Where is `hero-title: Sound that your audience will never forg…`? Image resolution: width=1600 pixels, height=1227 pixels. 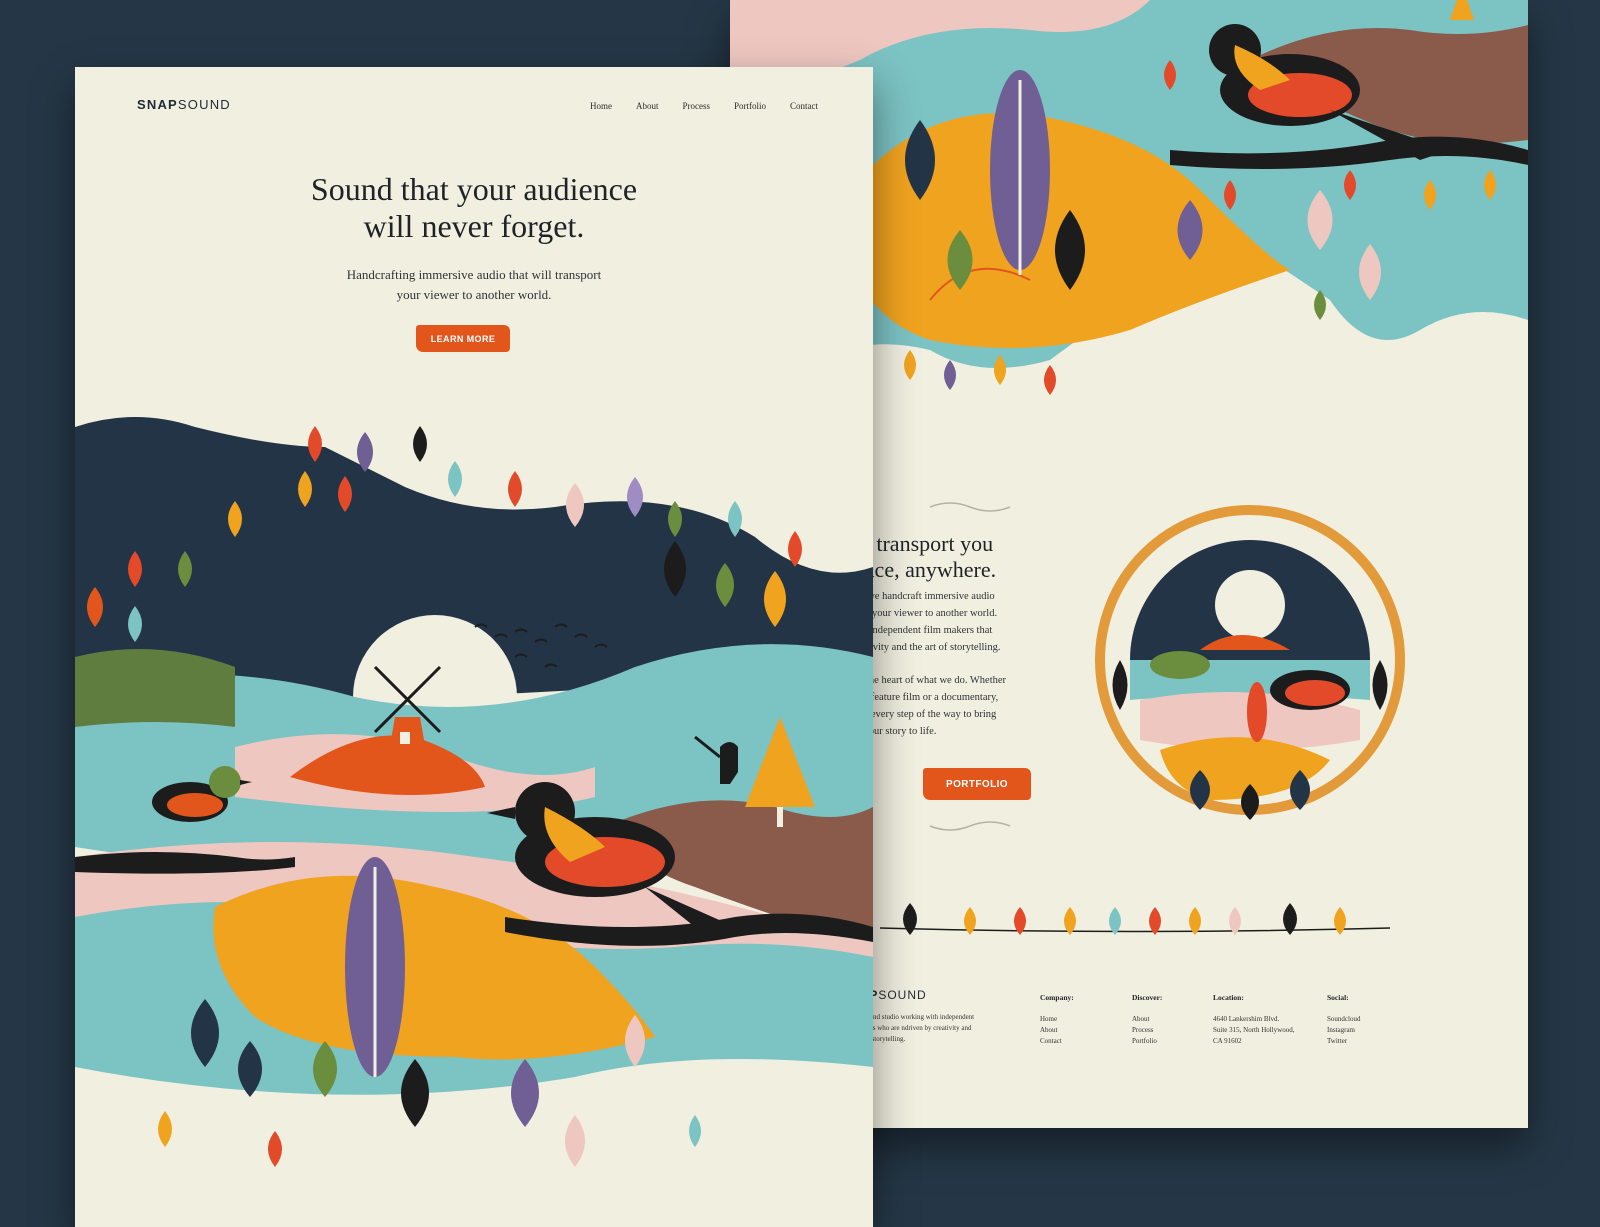 hero-title: Sound that your audience will never forg… is located at coordinates (474, 208).